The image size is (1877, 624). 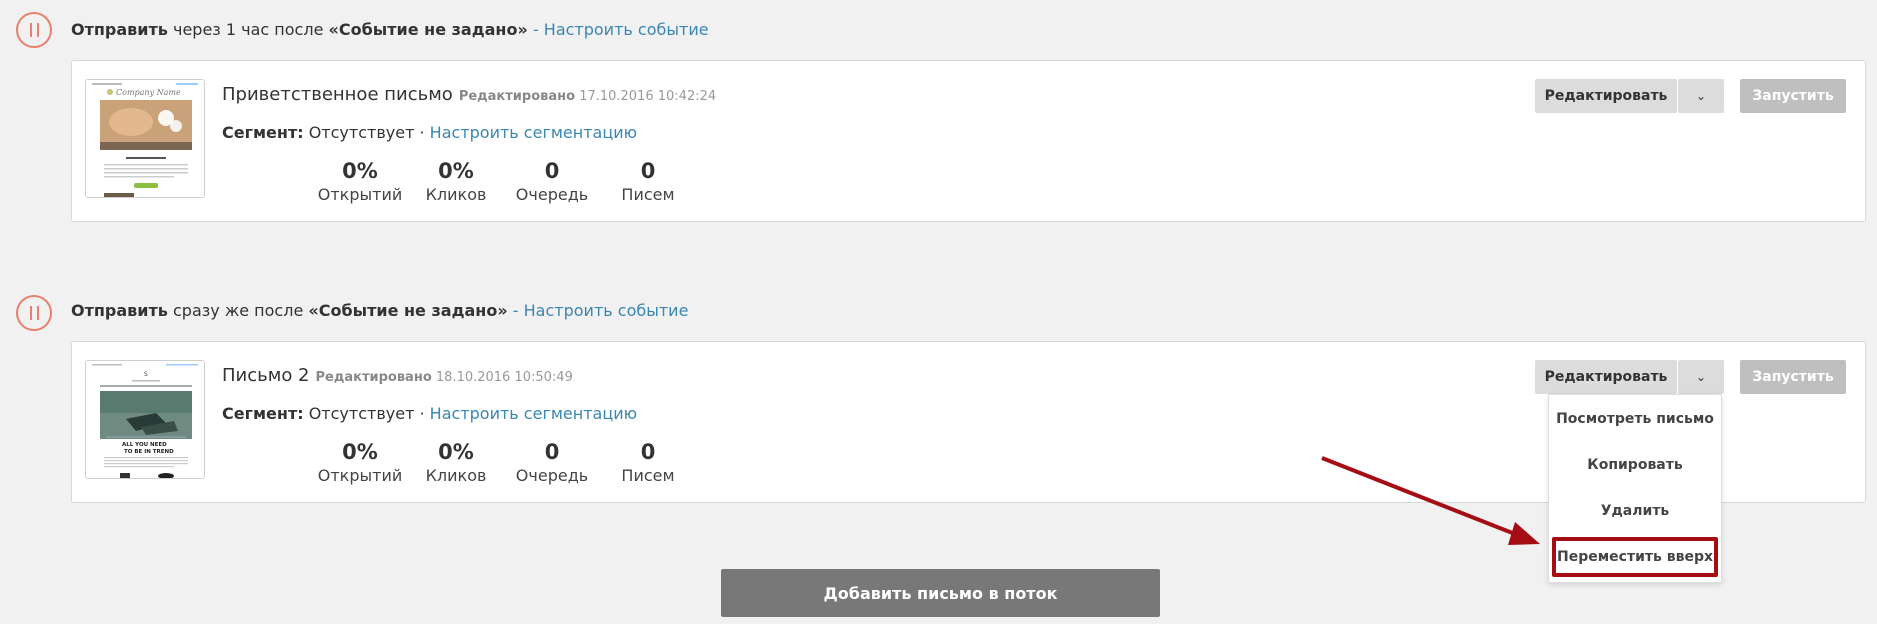 I want to click on svg-text: ALL YOU NEED, so click(x=144, y=445).